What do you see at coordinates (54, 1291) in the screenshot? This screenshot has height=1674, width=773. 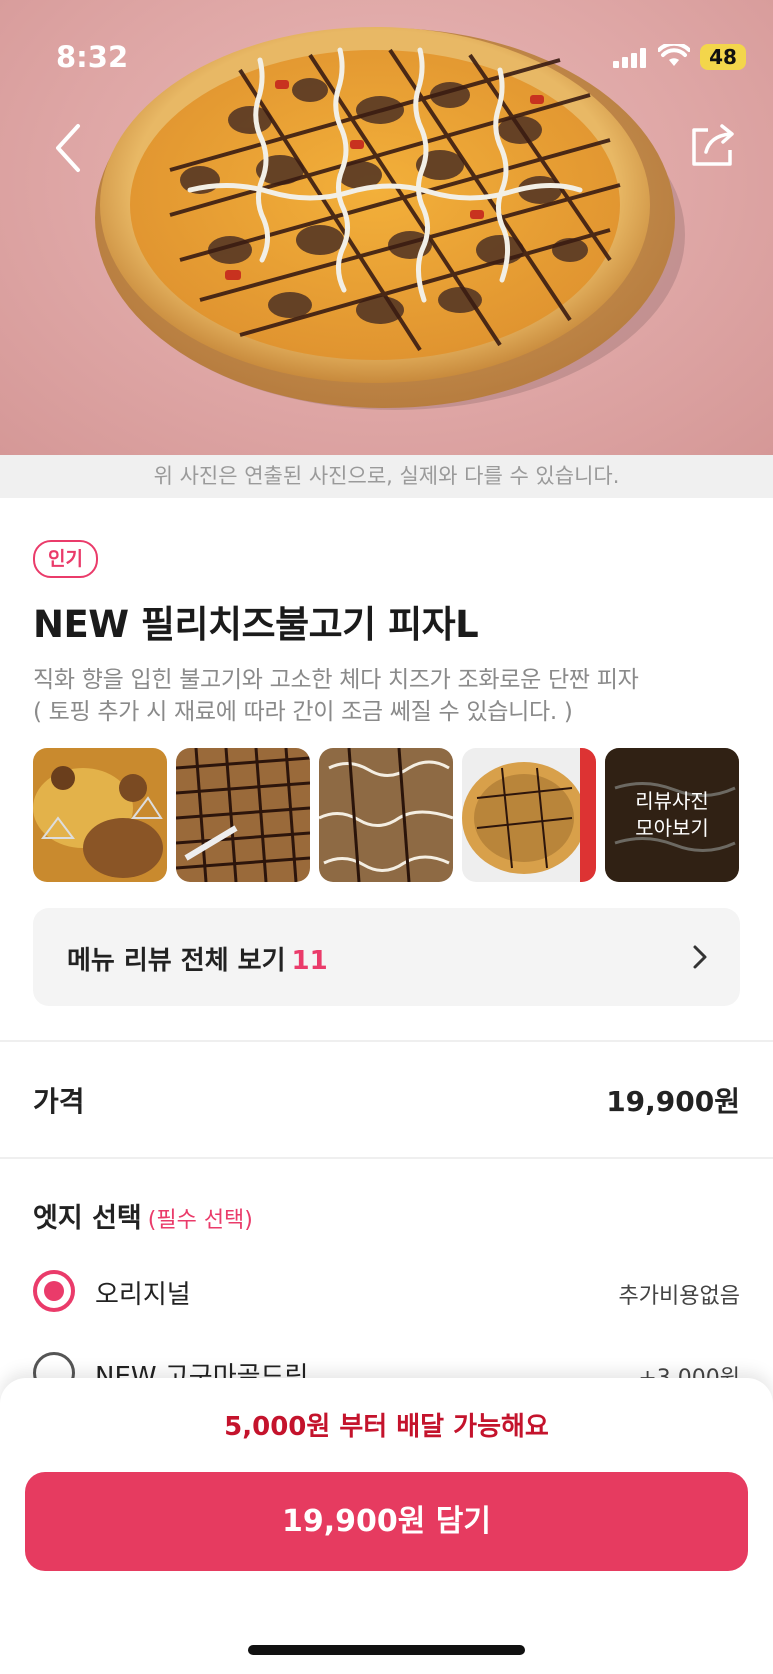 I see `radio-selected-icon` at bounding box center [54, 1291].